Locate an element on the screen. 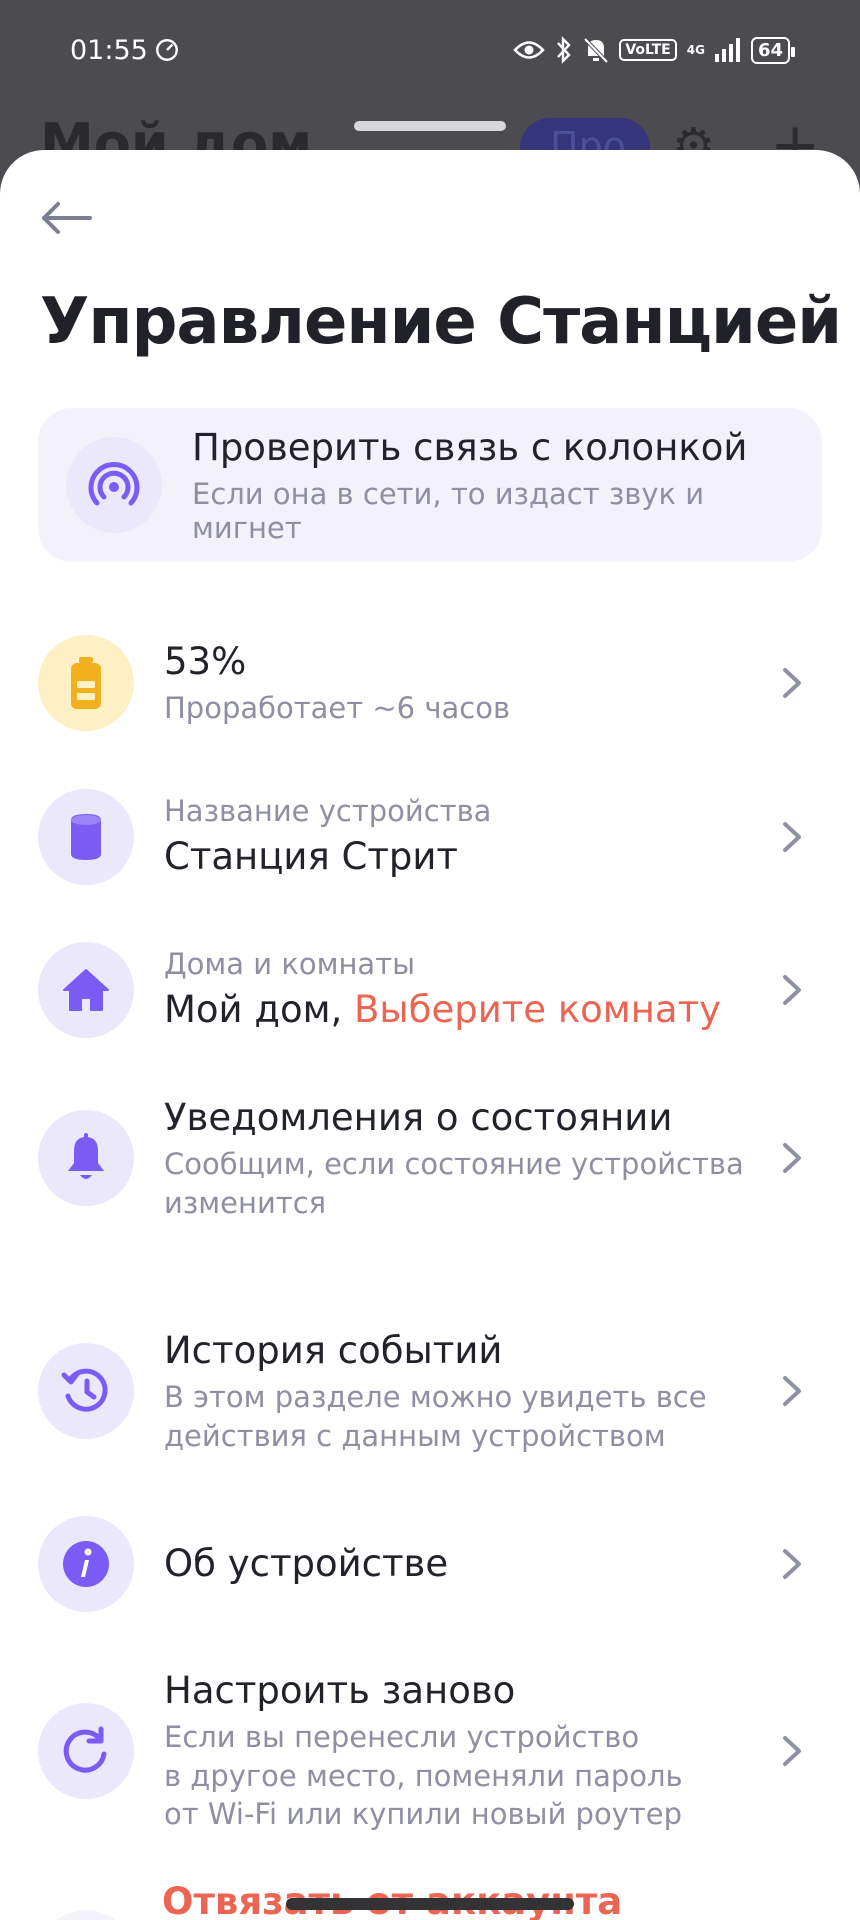 Image resolution: width=860 pixels, height=1920 pixels. home-icon-wrap is located at coordinates (86, 990).